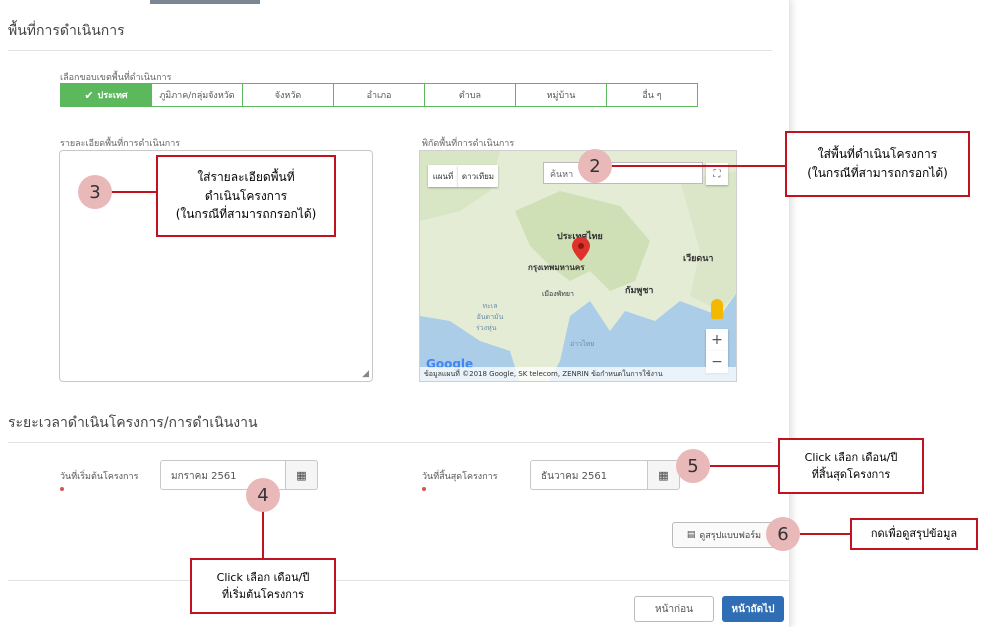 Image resolution: width=982 pixels, height=627 pixels. I want to click on tab-region: ภูมิภาค/กลุ่มจังหวัด, so click(197, 95).